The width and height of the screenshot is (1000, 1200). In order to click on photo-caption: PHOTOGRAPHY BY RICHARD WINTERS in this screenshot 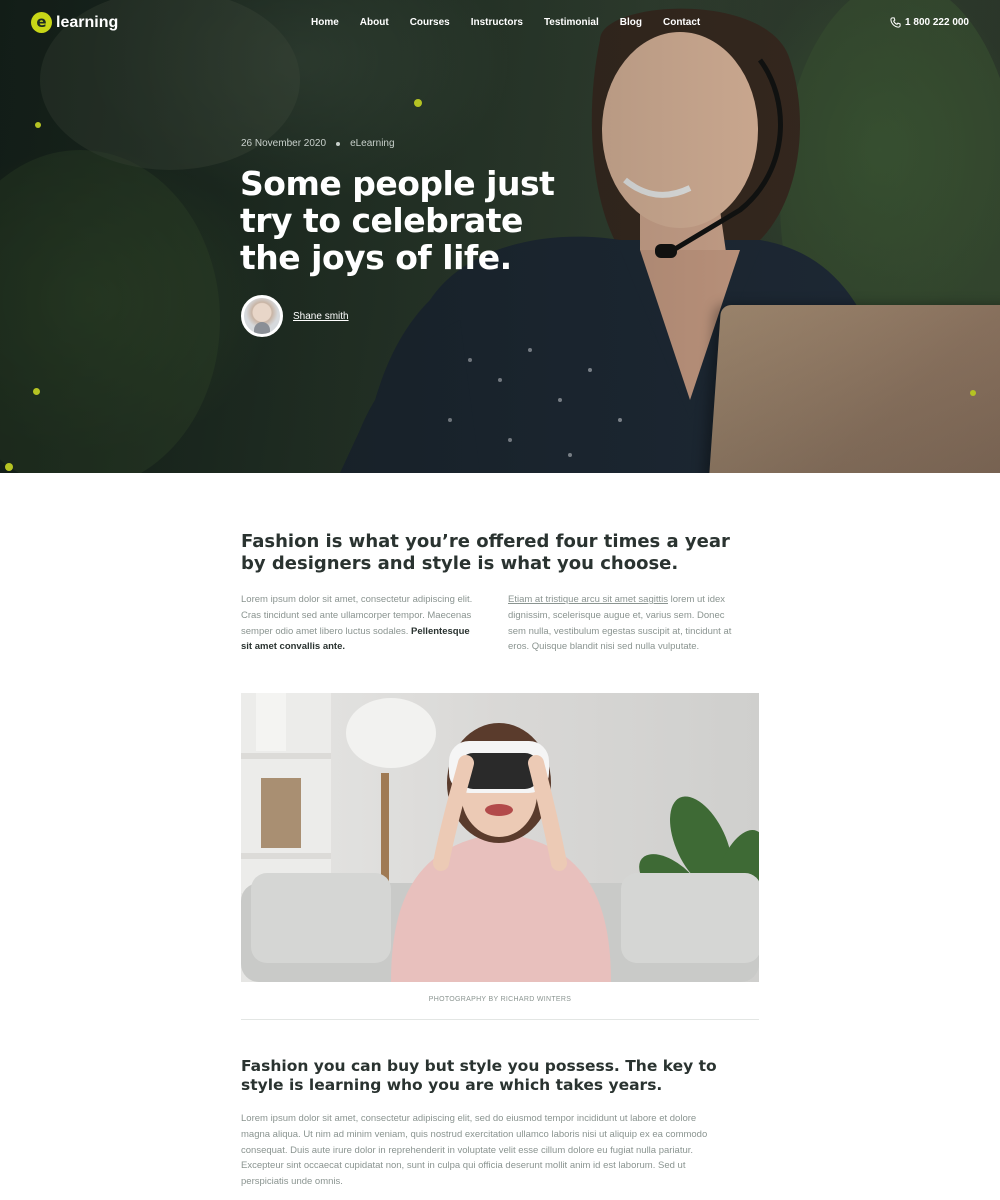, I will do `click(500, 999)`.